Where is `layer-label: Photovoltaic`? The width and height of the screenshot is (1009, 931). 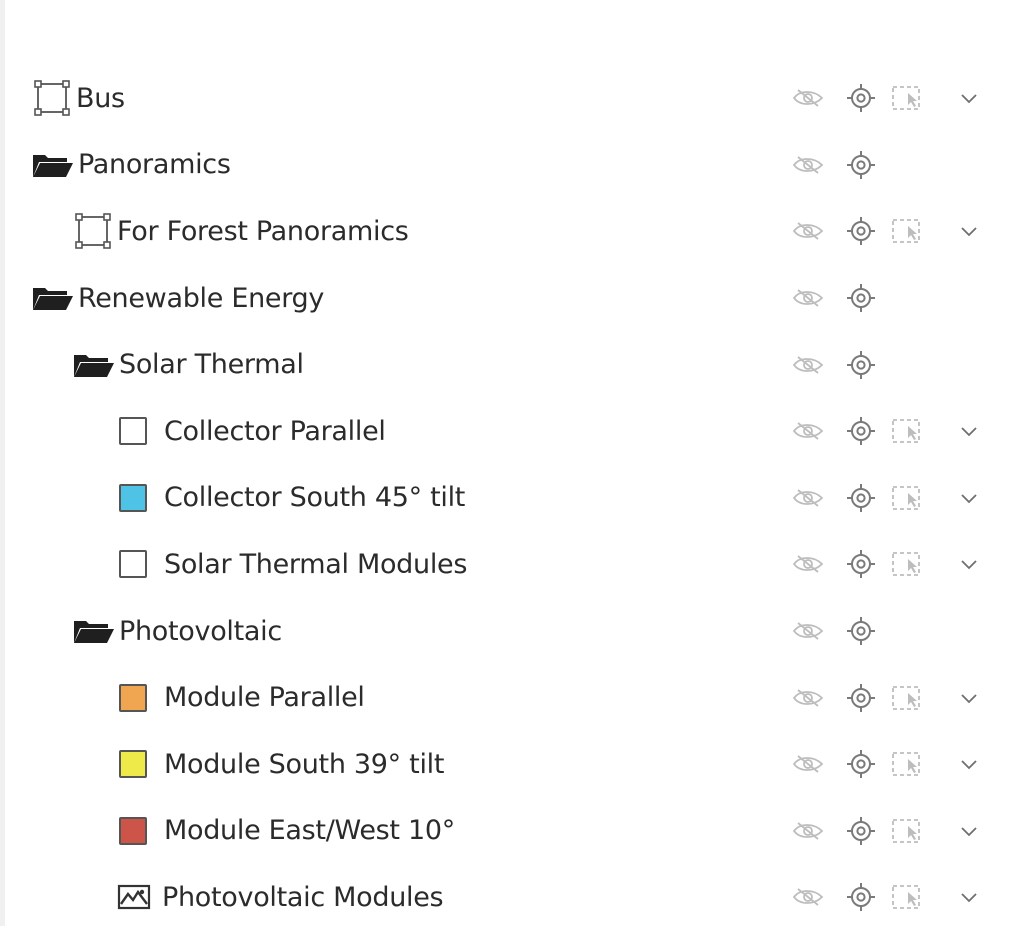
layer-label: Photovoltaic is located at coordinates (200, 631).